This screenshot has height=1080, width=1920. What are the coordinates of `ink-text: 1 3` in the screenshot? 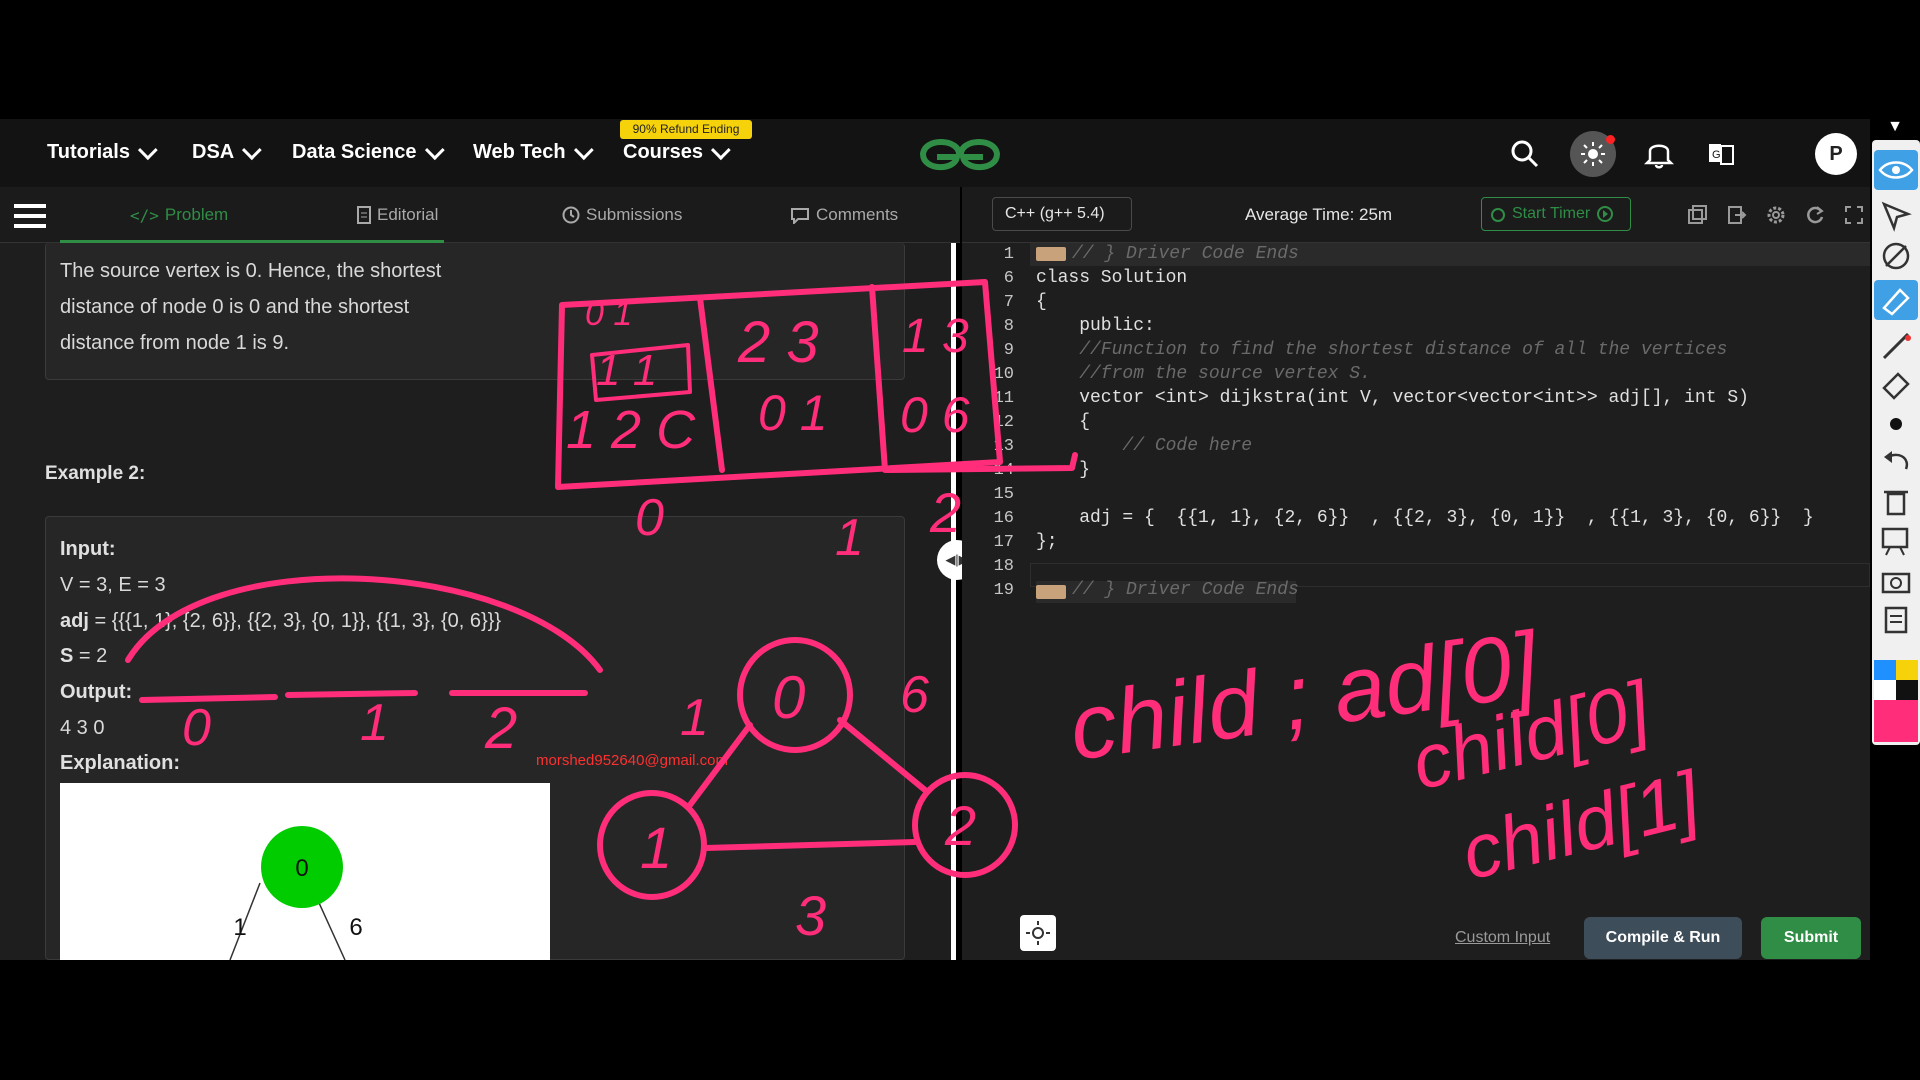 It's located at (935, 336).